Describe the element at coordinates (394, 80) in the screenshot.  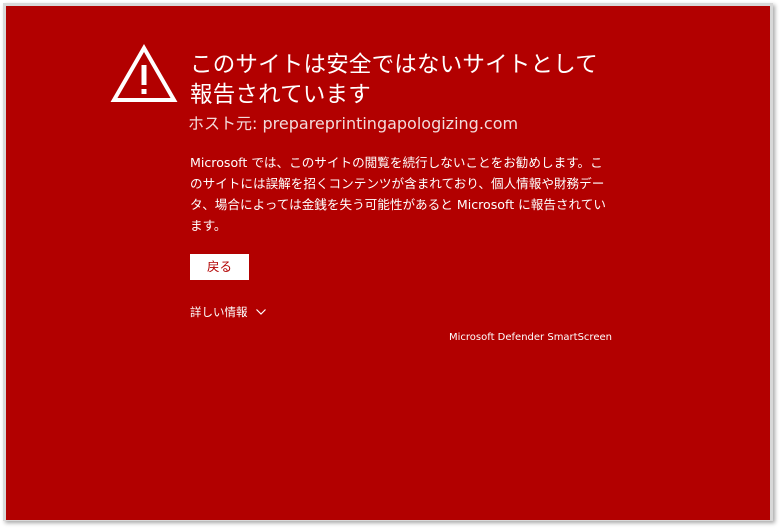
I see `warning-title: このサイトは安全ではないサイトとして報告されています` at that location.